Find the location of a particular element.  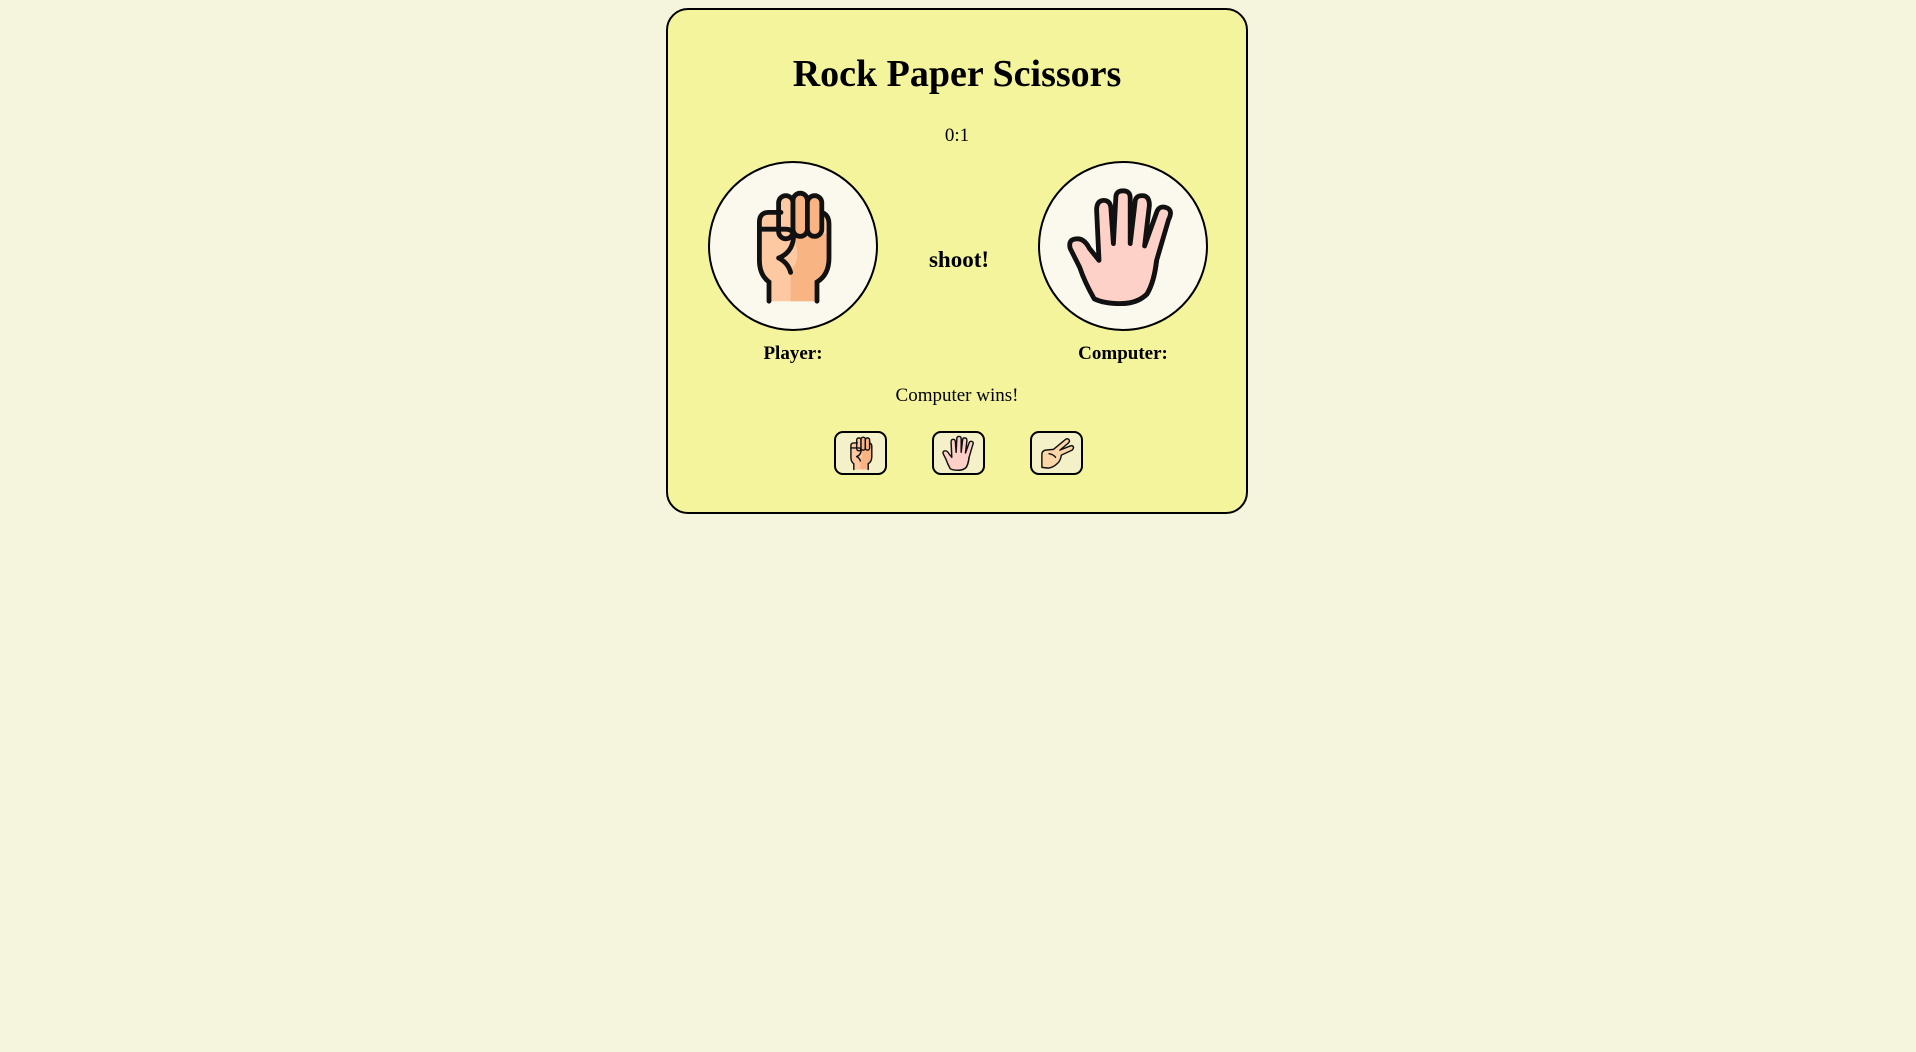

scissors-button is located at coordinates (1056, 453).